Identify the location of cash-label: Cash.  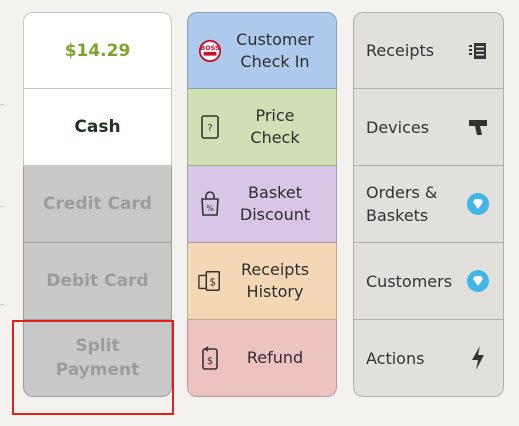
(97, 127).